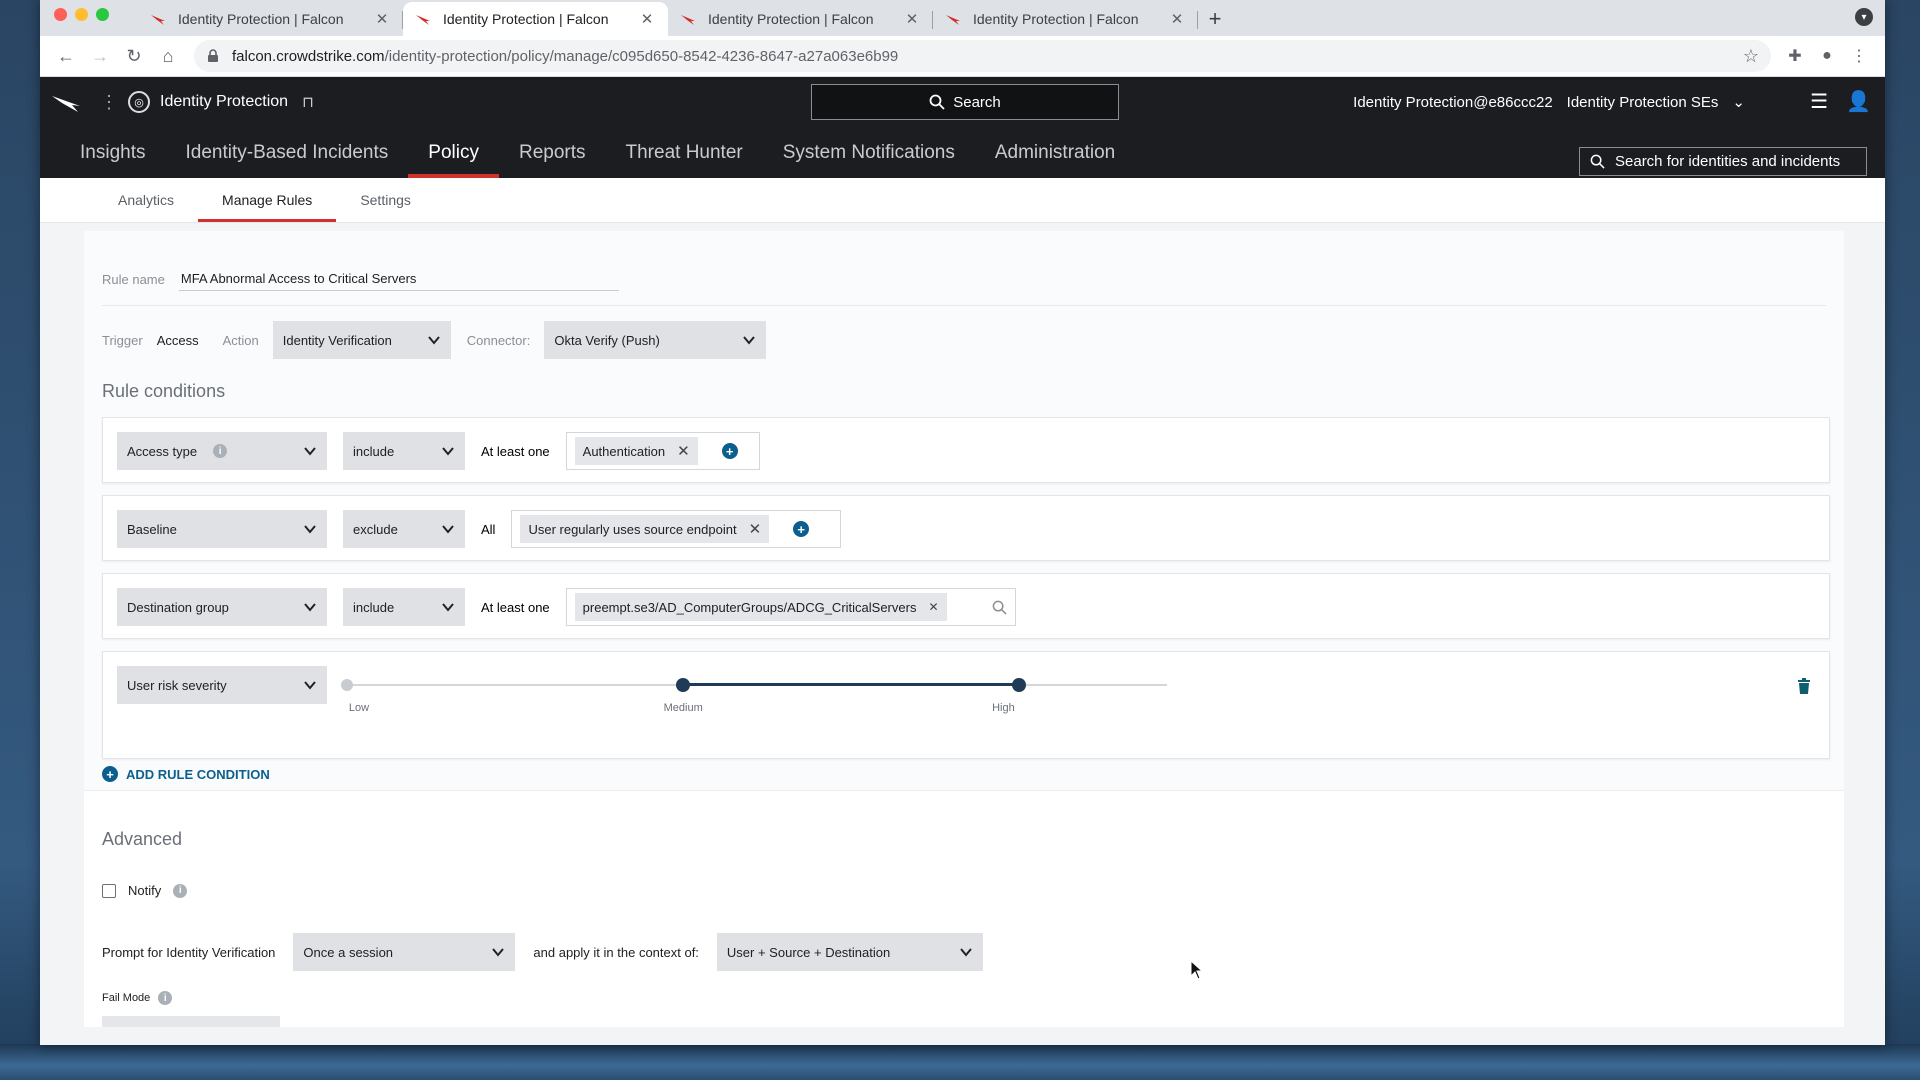 This screenshot has height=1080, width=1920. Describe the element at coordinates (134, 56) in the screenshot. I see `reload-icon: ↻` at that location.